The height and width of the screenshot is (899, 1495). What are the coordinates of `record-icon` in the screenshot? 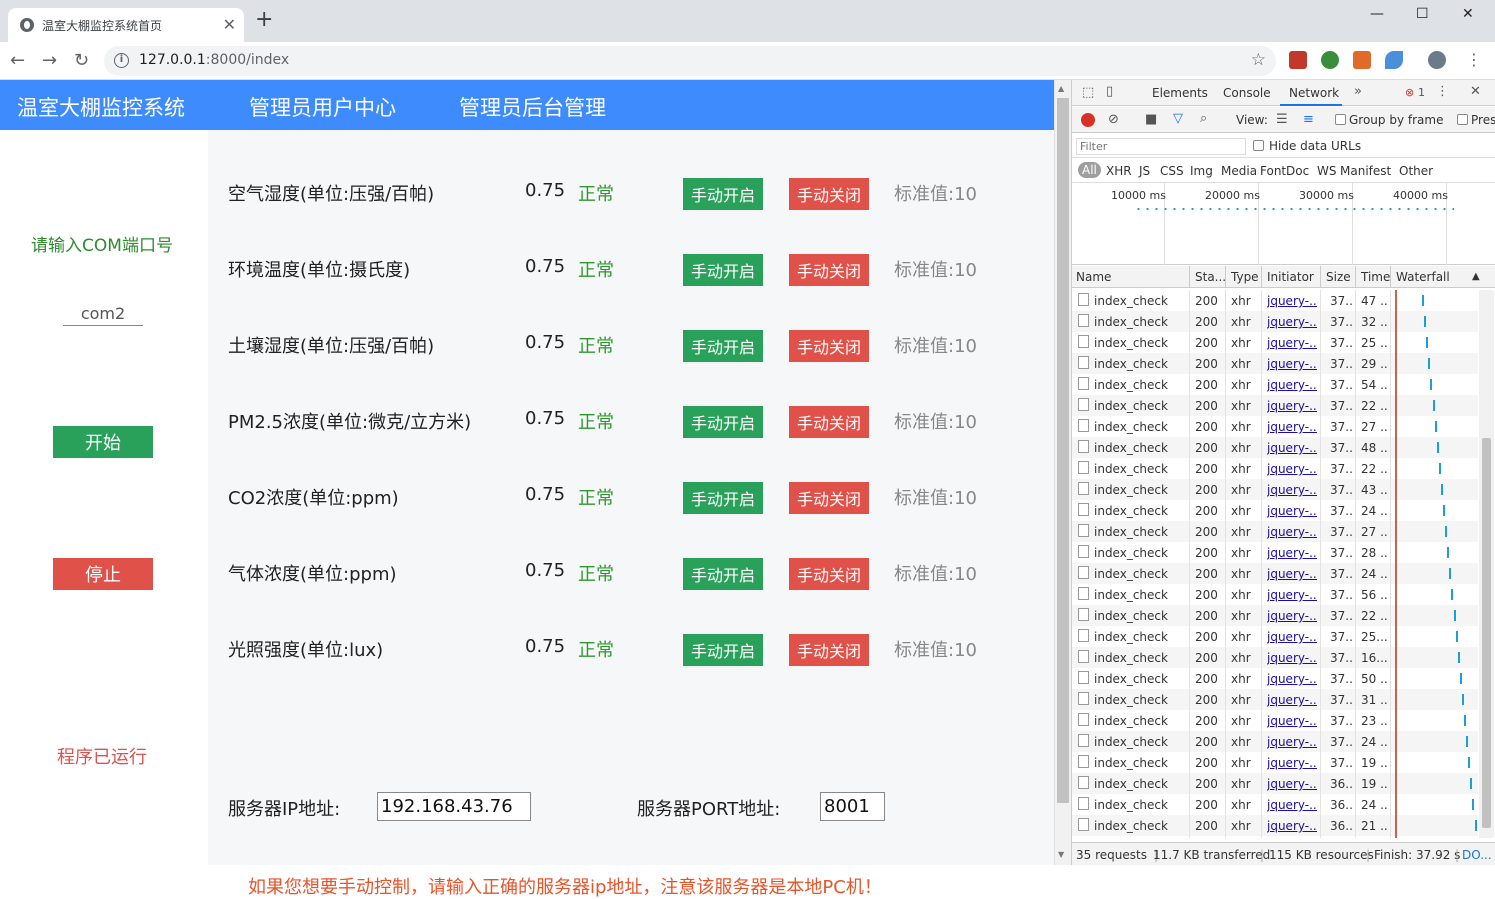 It's located at (1088, 120).